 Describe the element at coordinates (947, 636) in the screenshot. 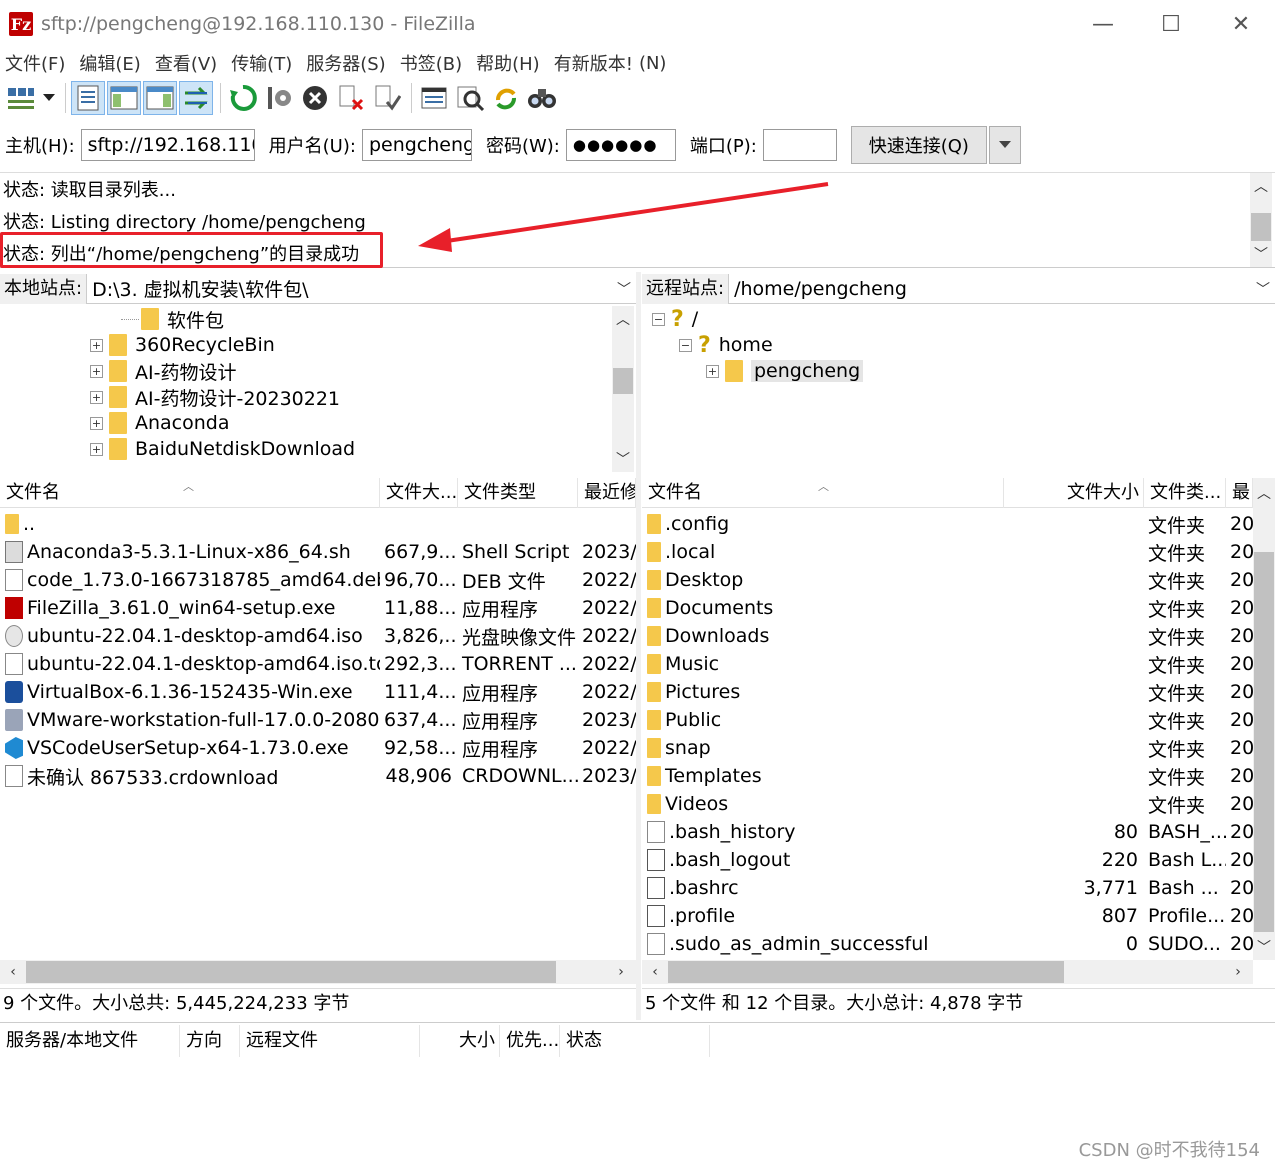

I see `file-row: Downloads 文件夹 20` at that location.